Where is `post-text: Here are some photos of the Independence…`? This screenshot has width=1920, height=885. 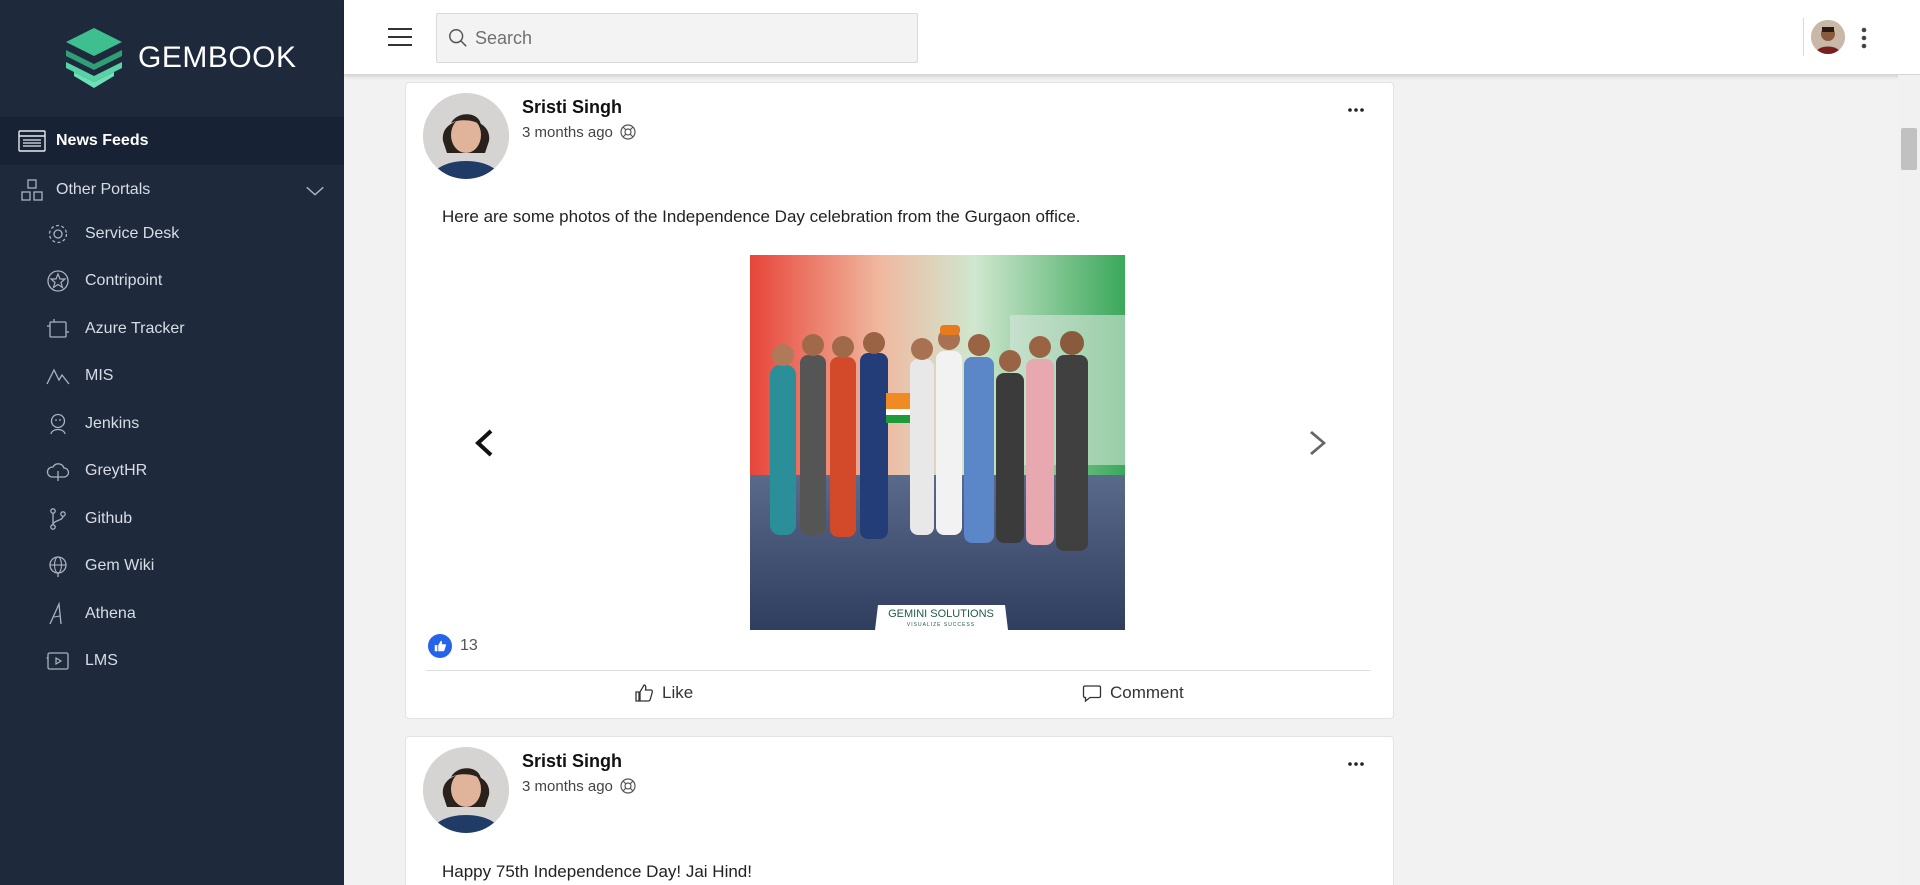 post-text: Here are some photos of the Independence… is located at coordinates (761, 216).